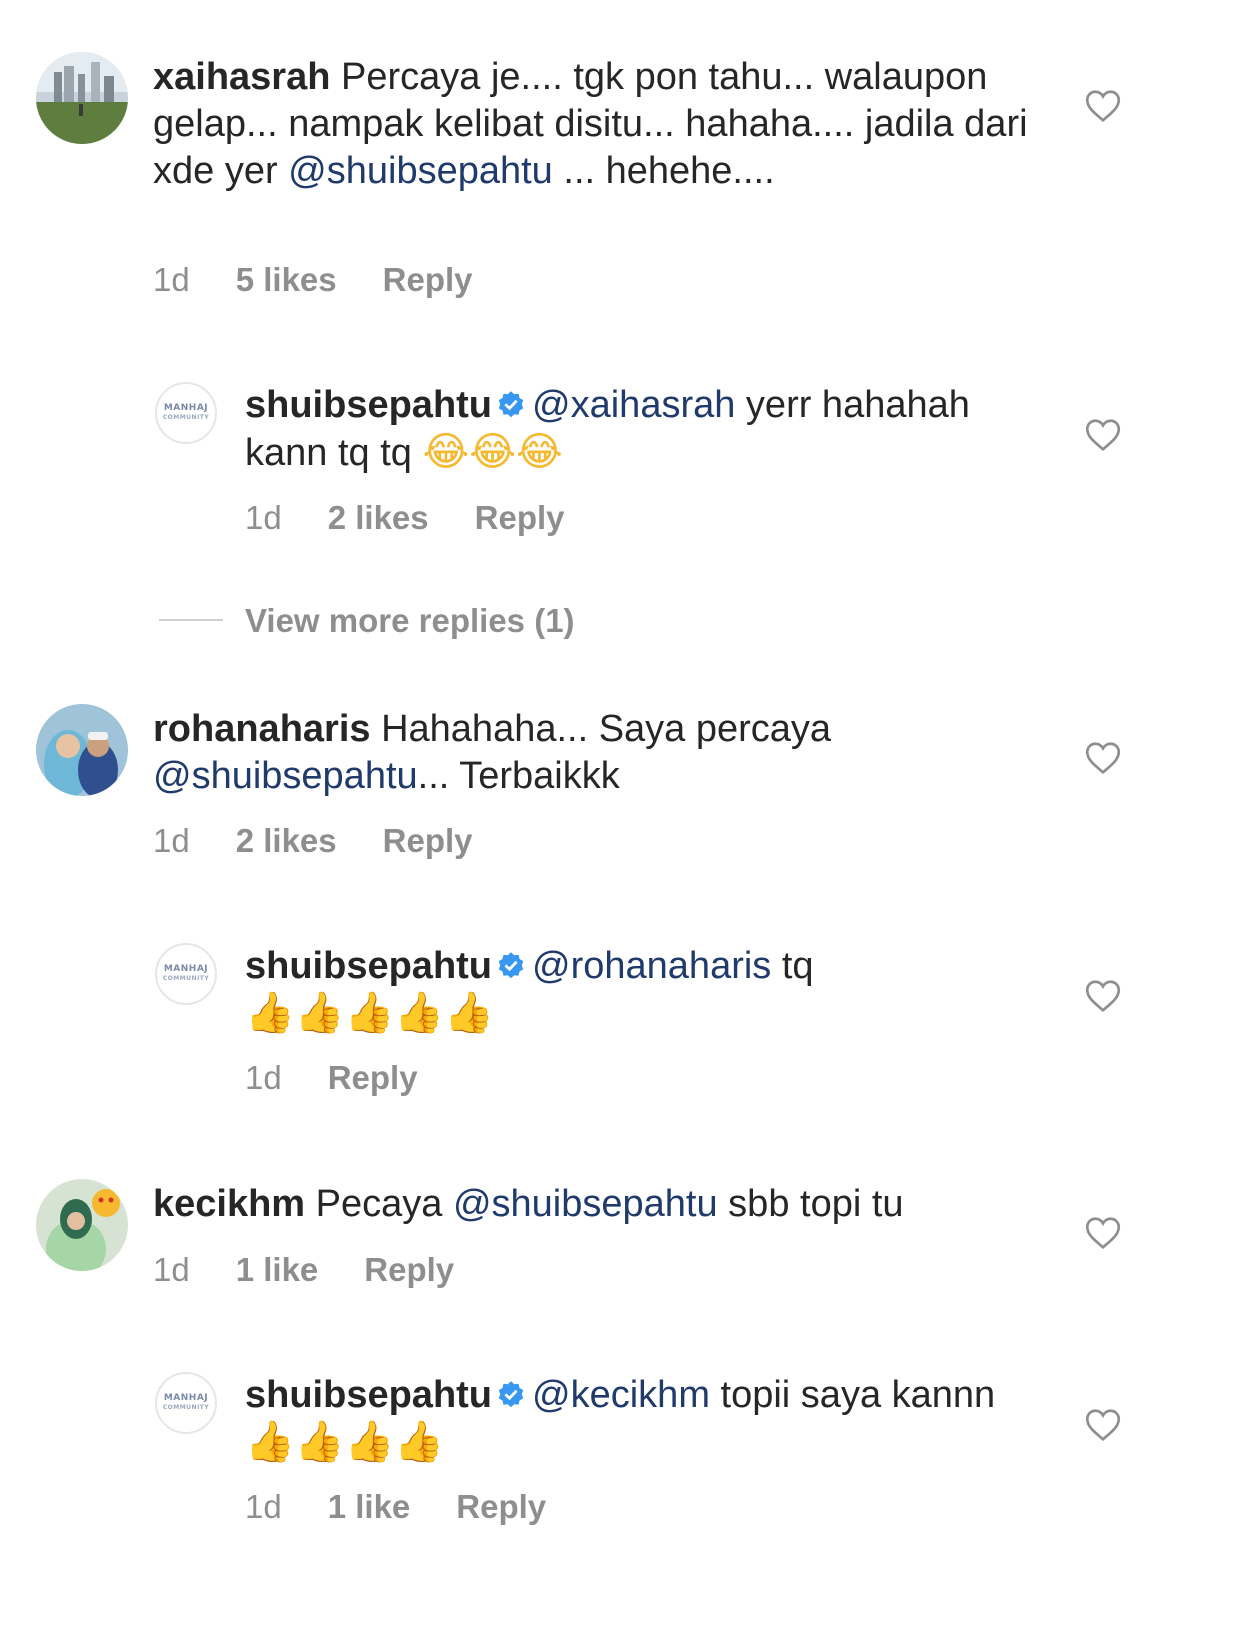  I want to click on thumbs-up-emoji: 👍👍👍👍, so click(345, 1442).